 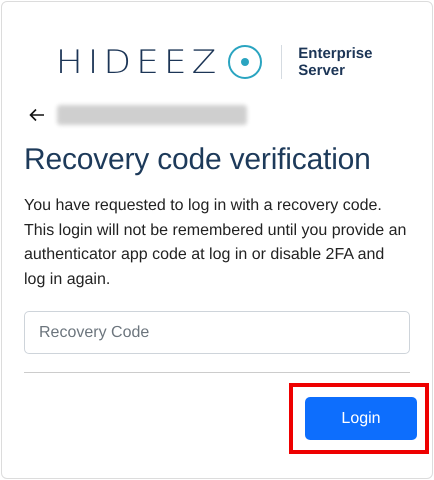 I want to click on logo-wordmark: HIDEEZ, so click(x=139, y=62).